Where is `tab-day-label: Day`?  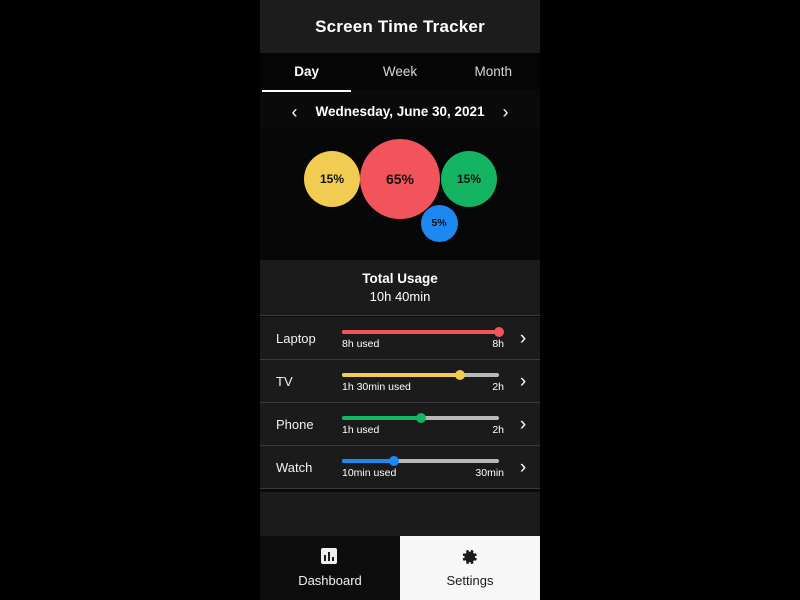 tab-day-label: Day is located at coordinates (307, 71).